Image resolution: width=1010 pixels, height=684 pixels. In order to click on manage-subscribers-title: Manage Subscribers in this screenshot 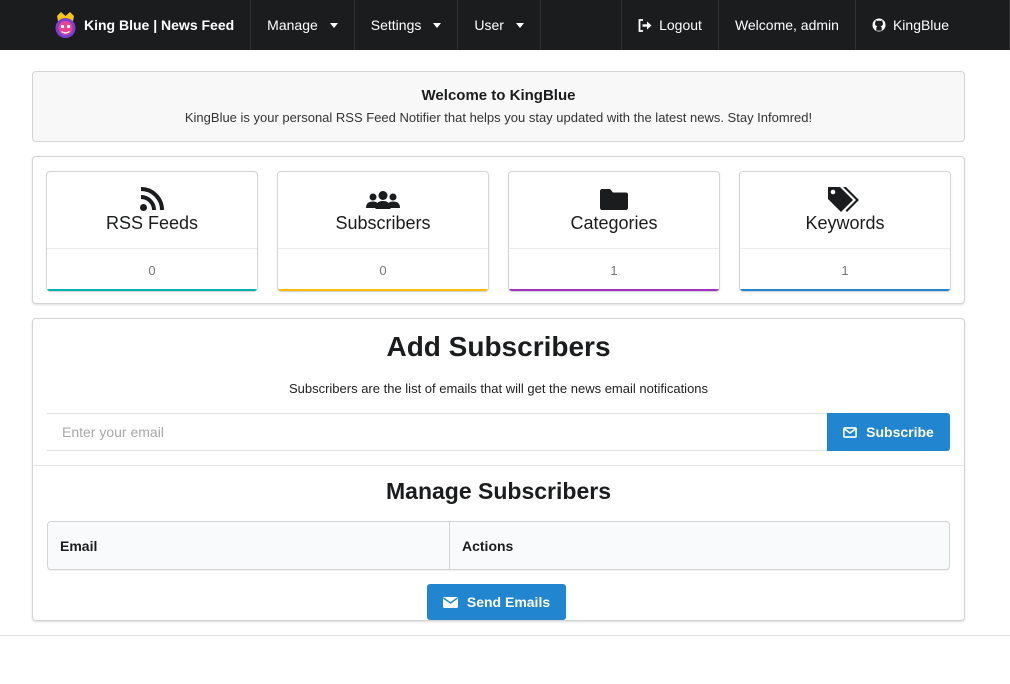, I will do `click(498, 491)`.